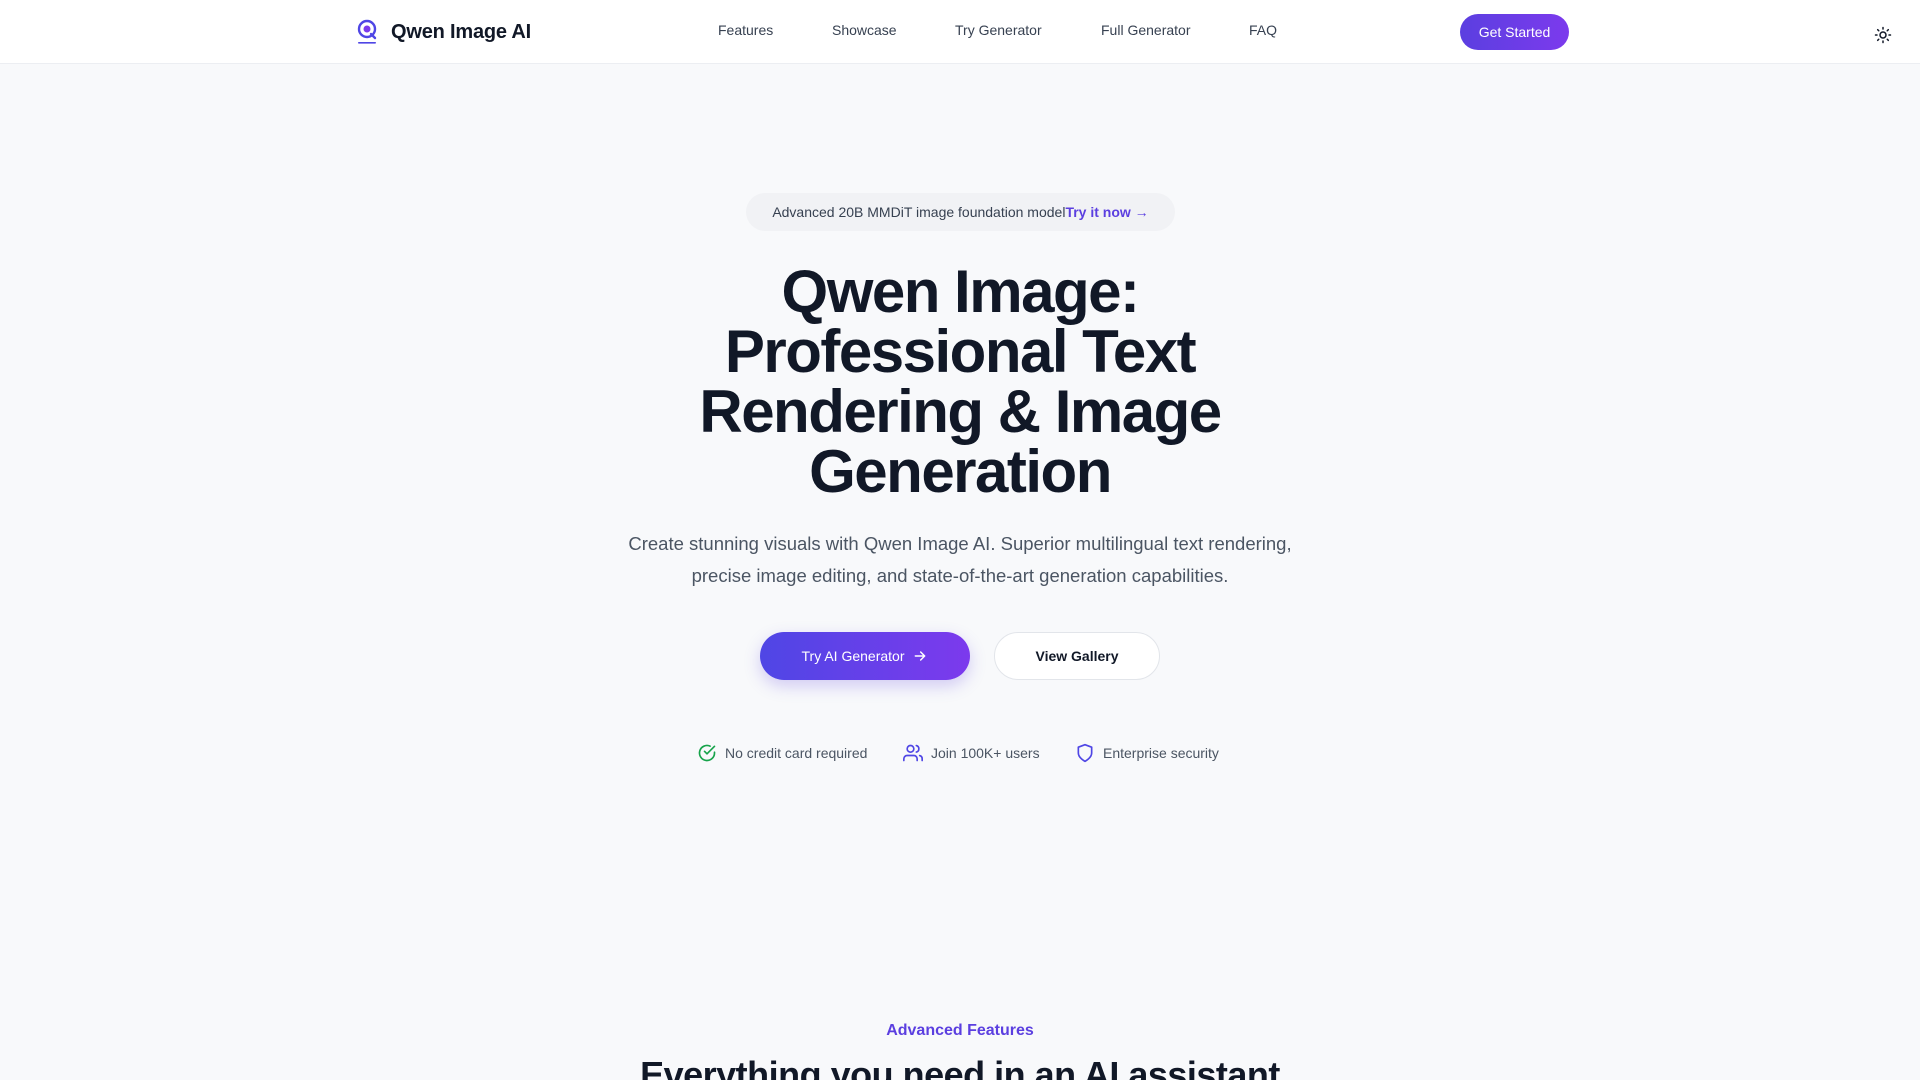  I want to click on badge-try-now-link: Try it now →, so click(1106, 212).